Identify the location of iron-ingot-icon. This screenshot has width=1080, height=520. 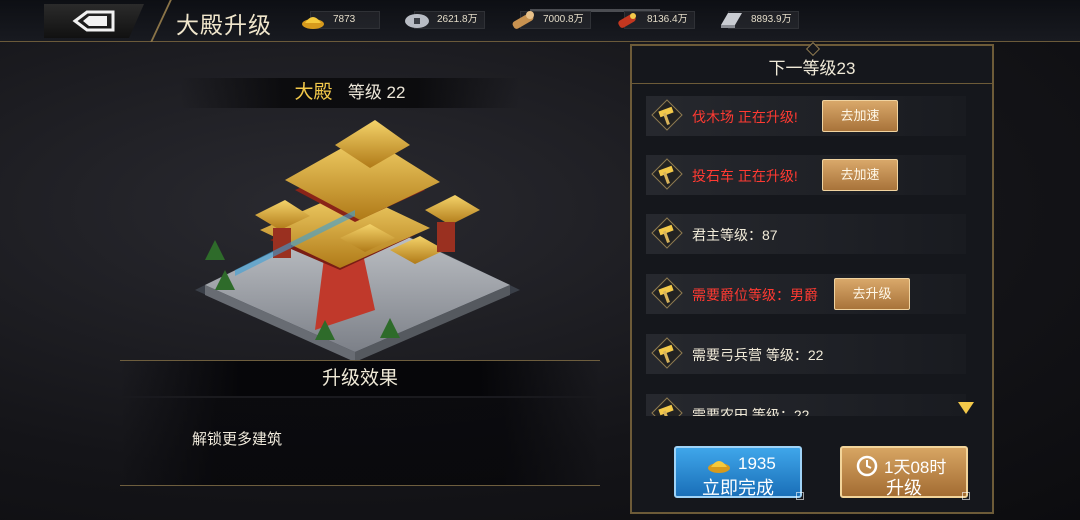
(731, 20).